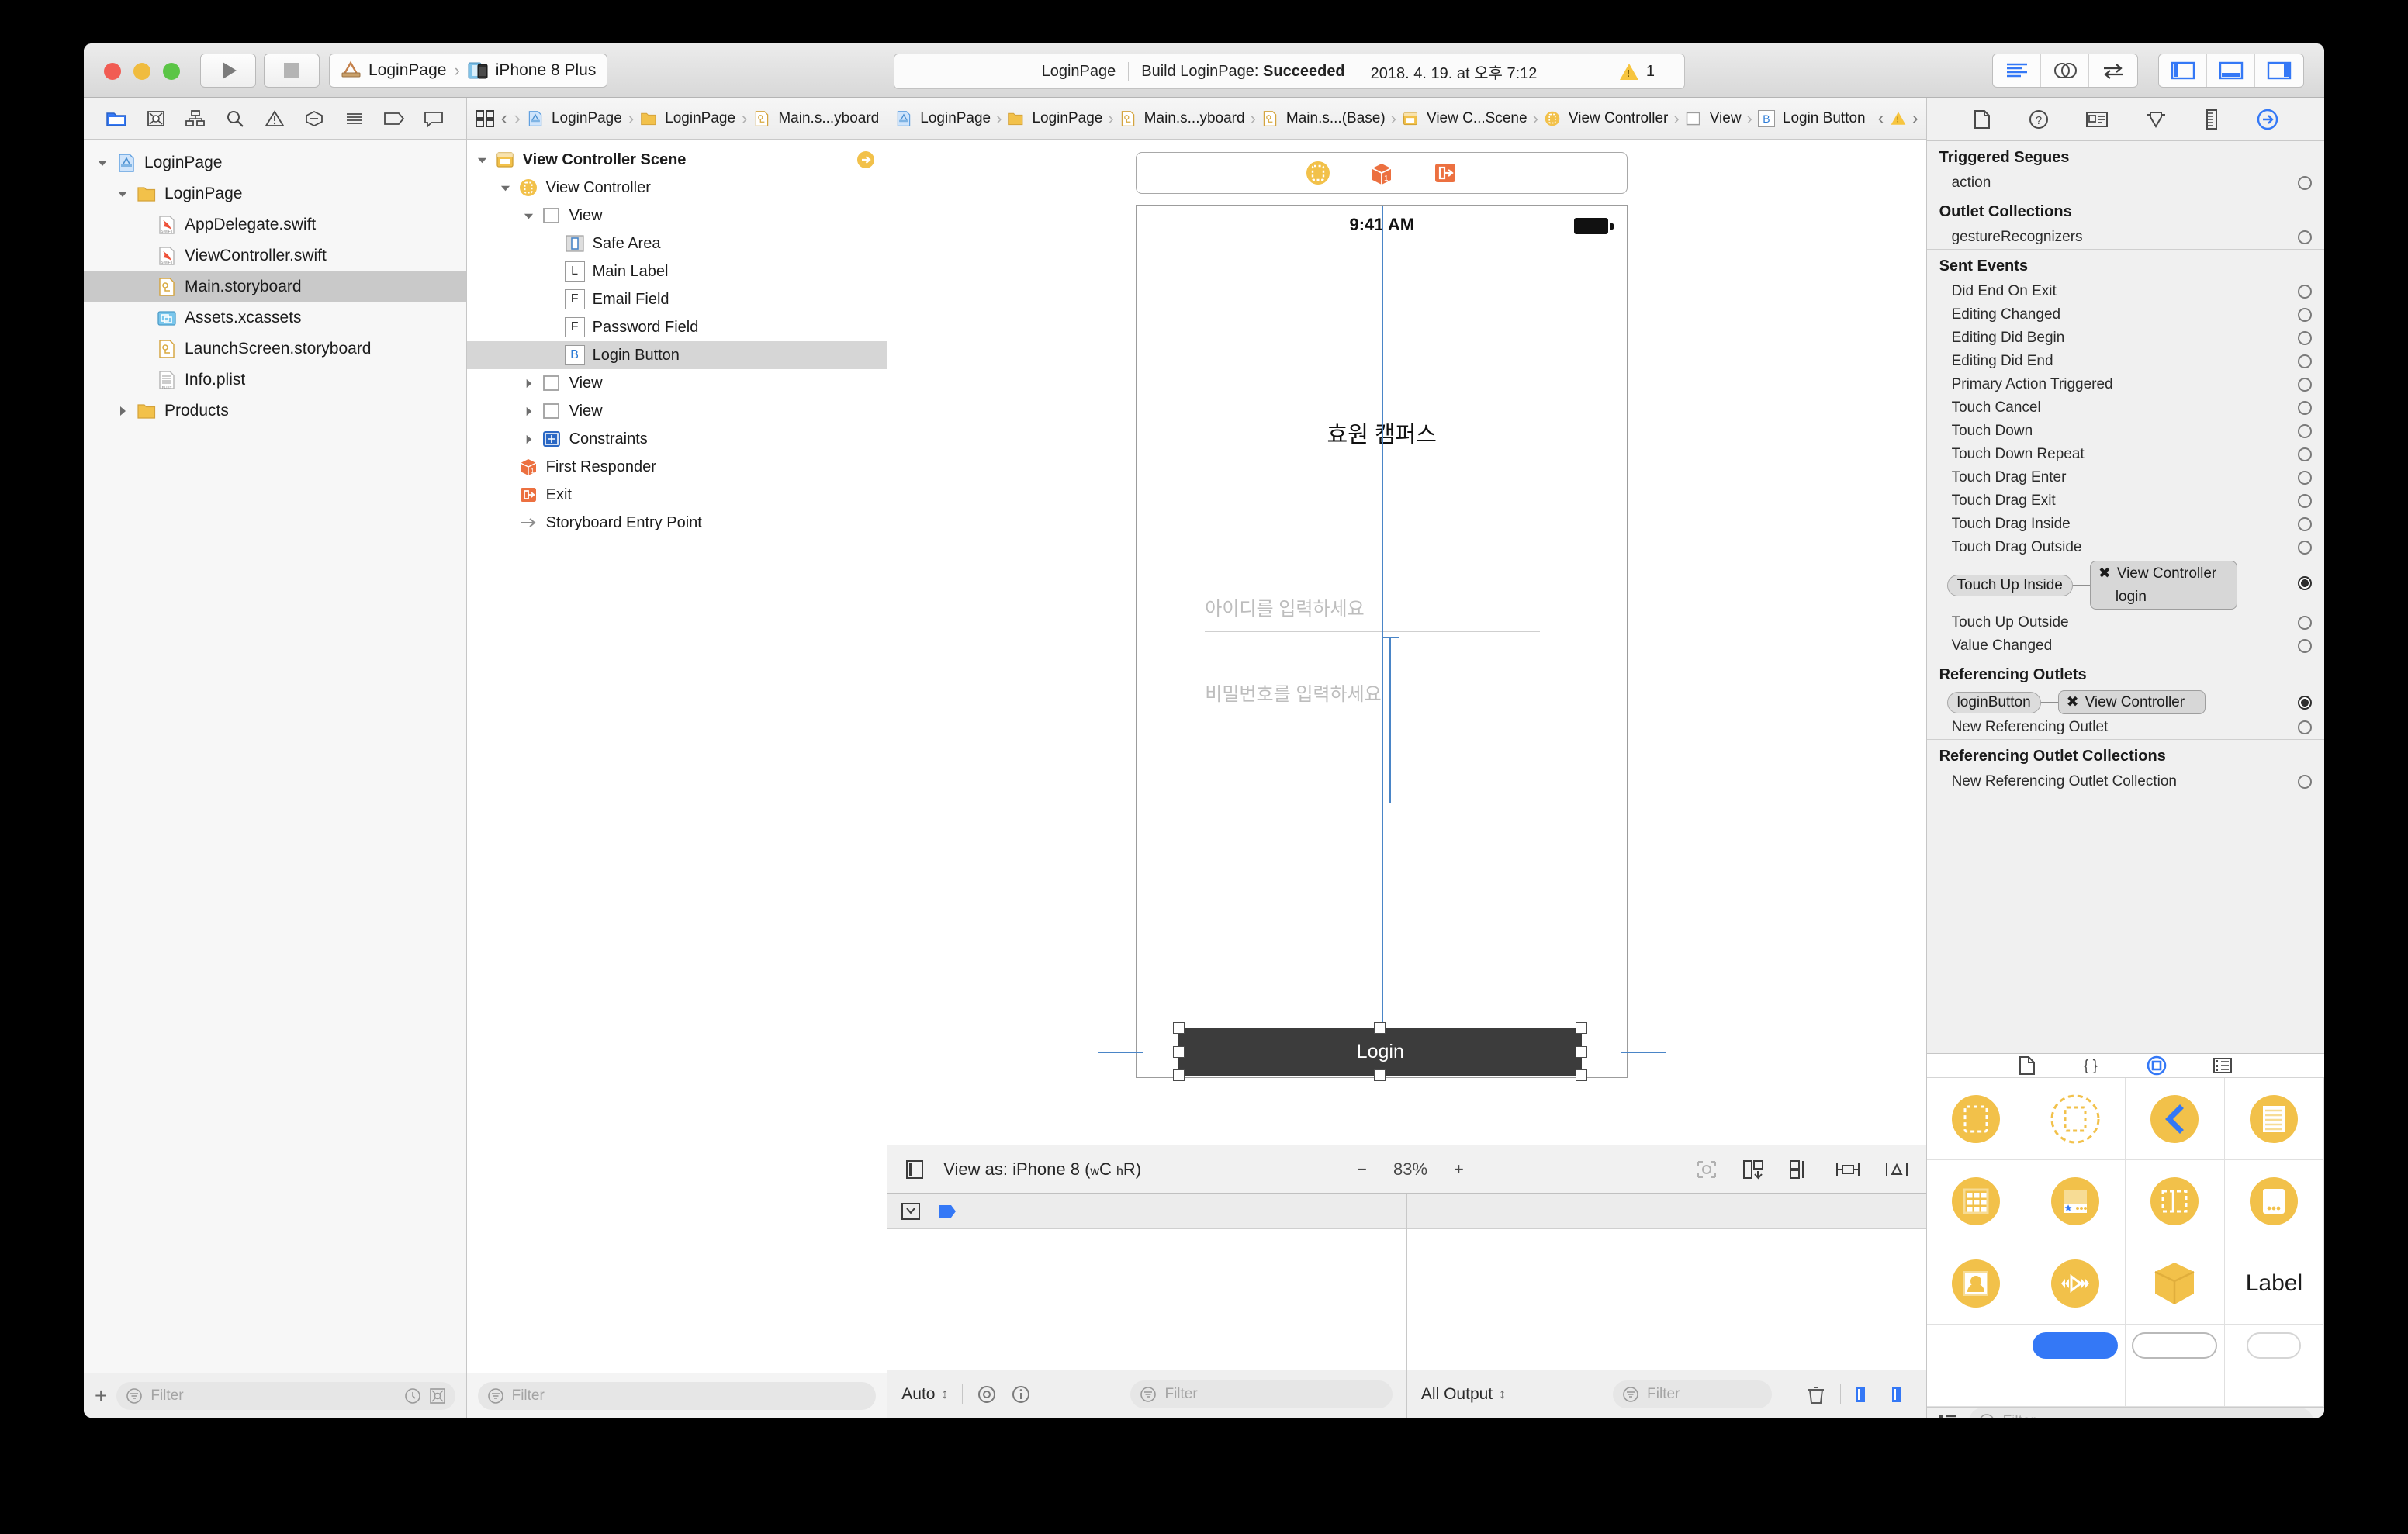 Image resolution: width=2408 pixels, height=1534 pixels. I want to click on inspector-connection-row: Editing Did End, so click(2125, 361).